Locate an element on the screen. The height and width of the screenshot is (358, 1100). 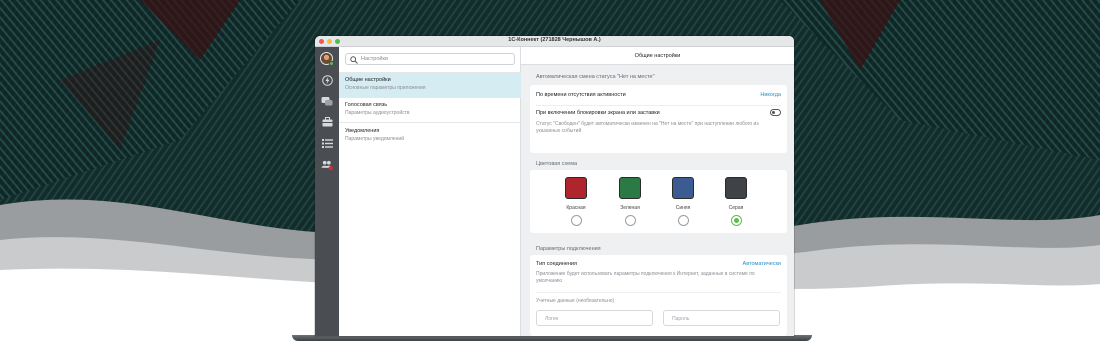
list-icon is located at coordinates (327, 143).